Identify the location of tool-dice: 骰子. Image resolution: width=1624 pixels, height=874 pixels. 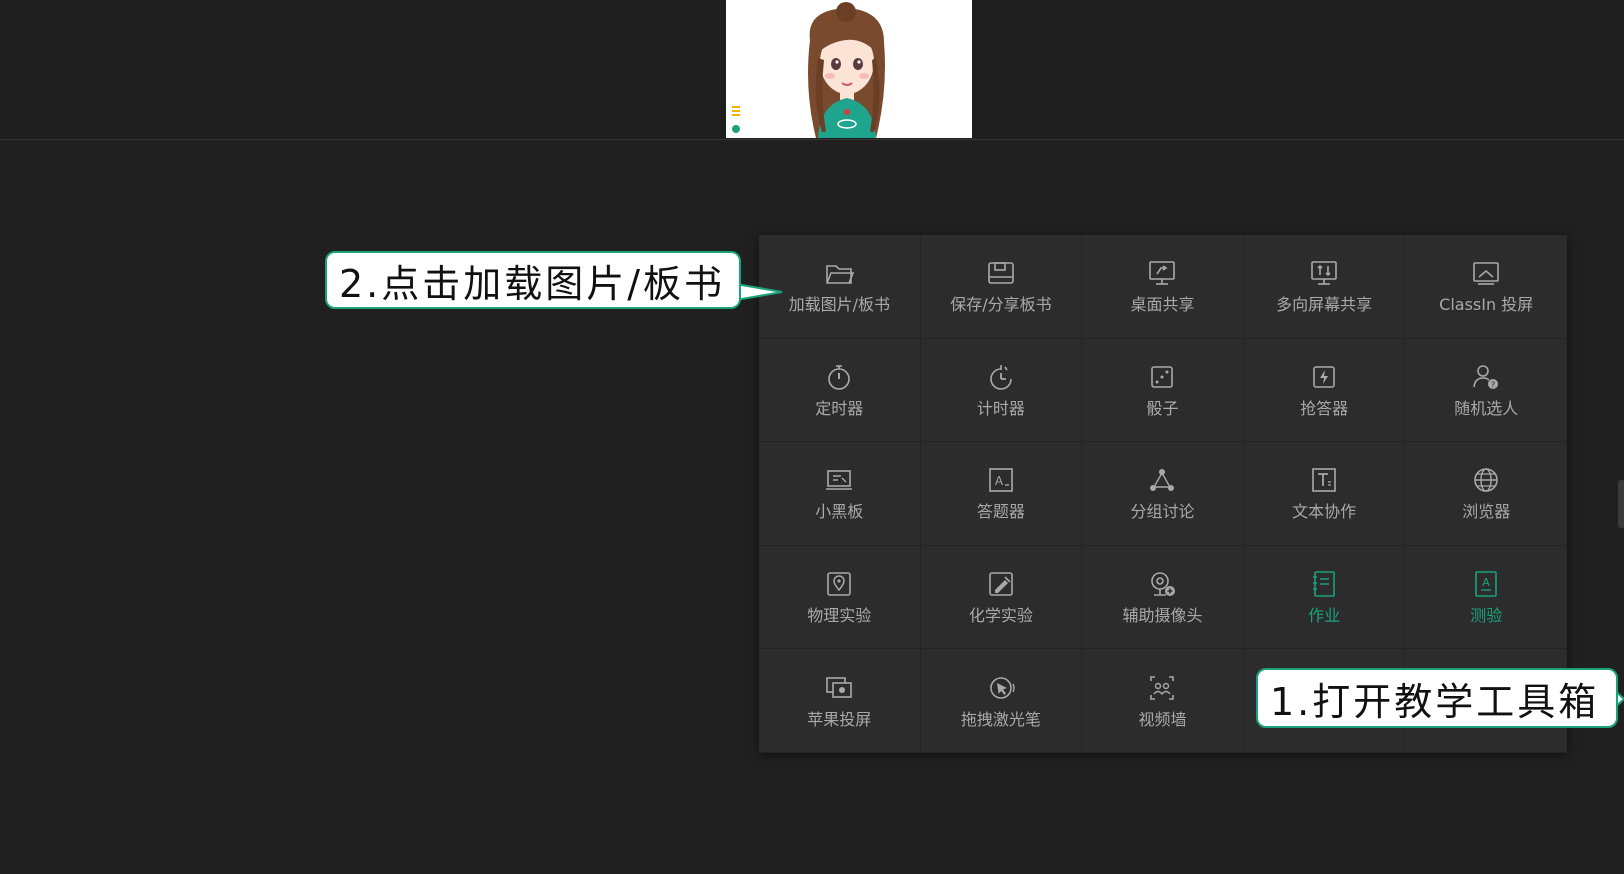
(1163, 390).